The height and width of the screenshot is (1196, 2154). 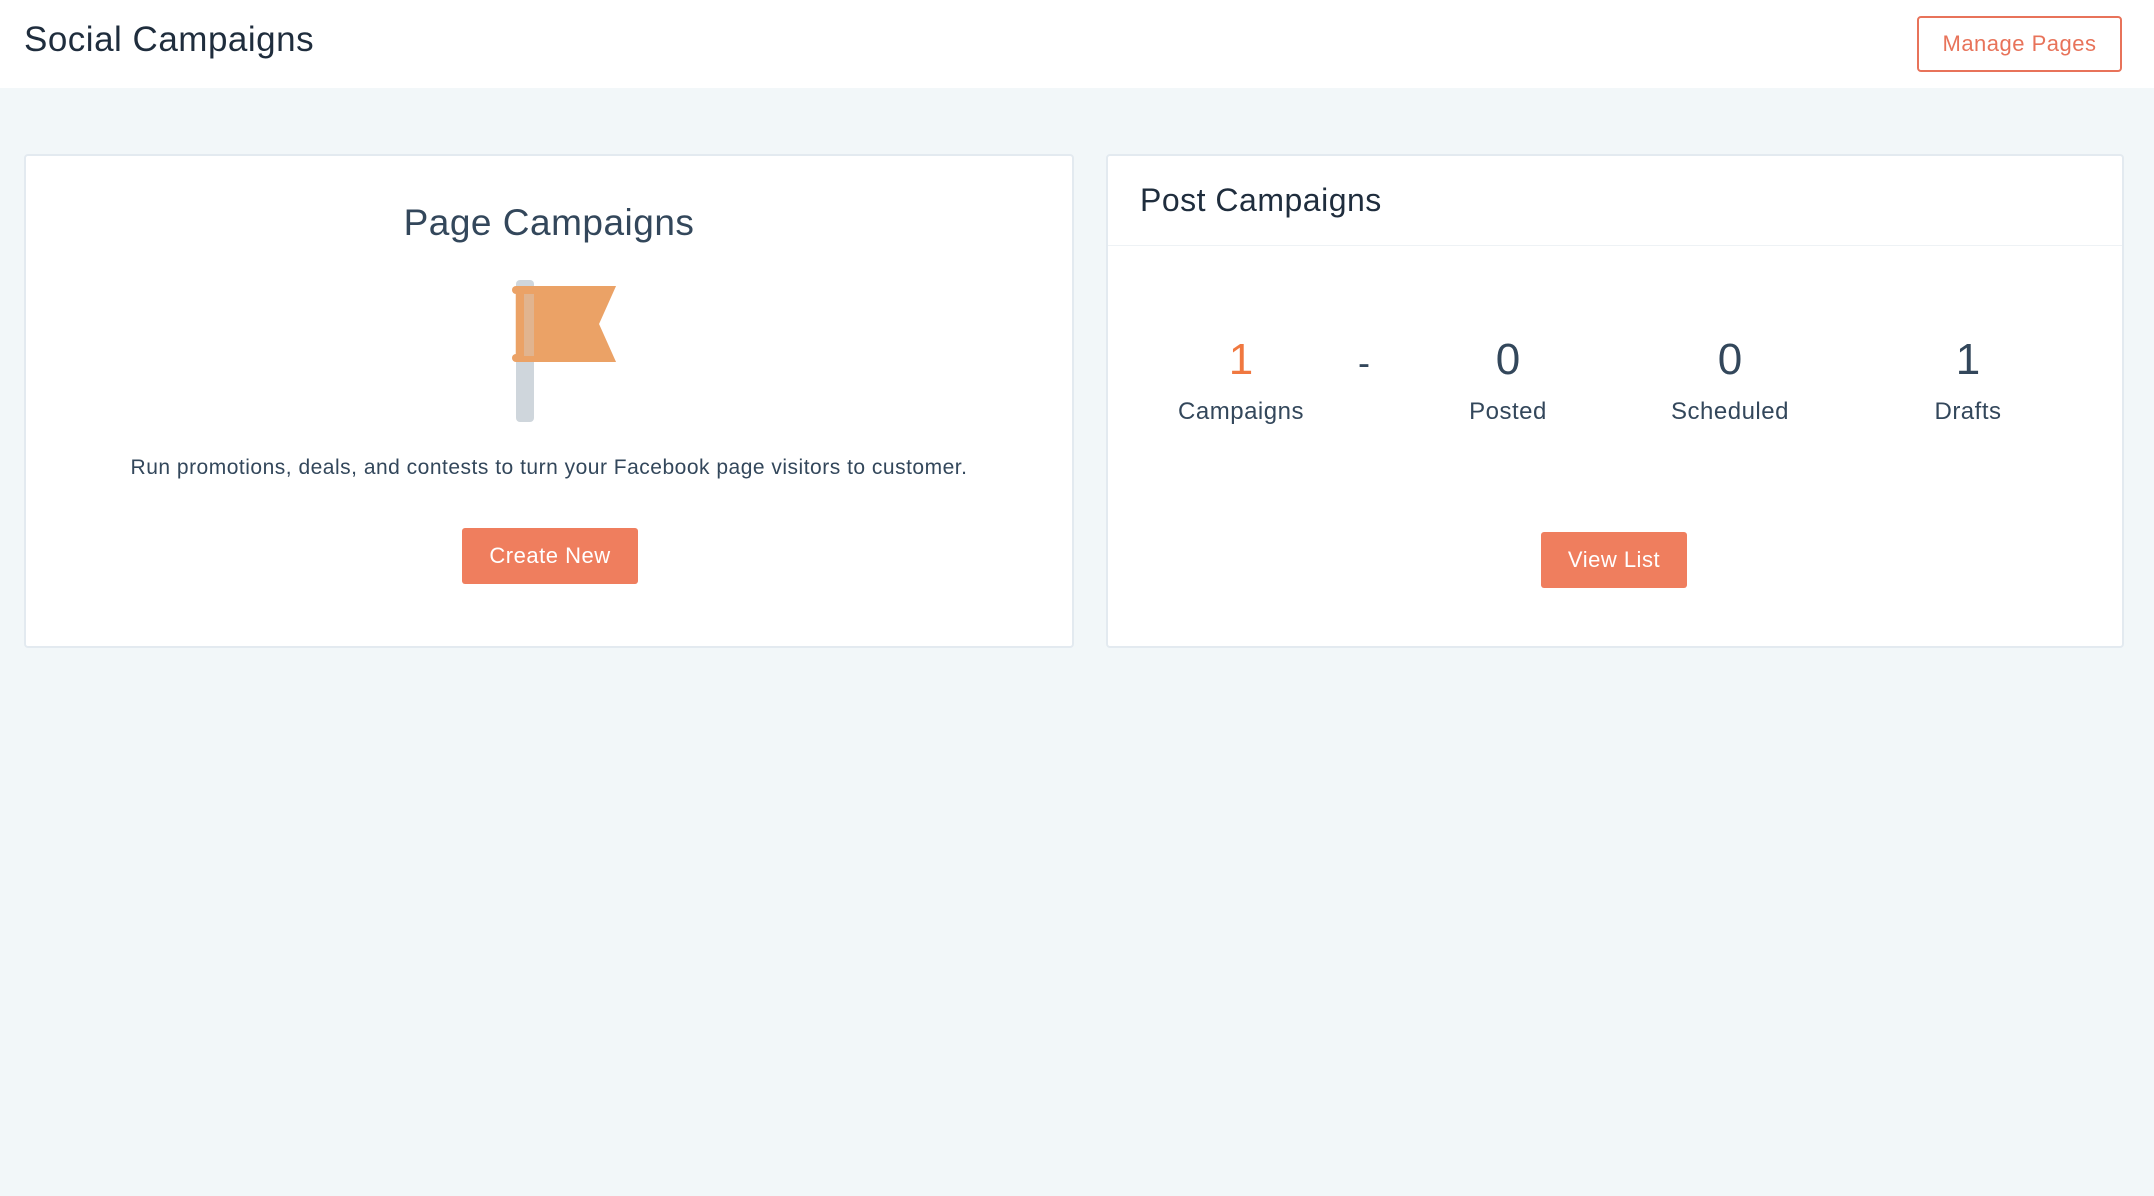 I want to click on stat-campaigns: 1 Campaigns, so click(x=1241, y=382).